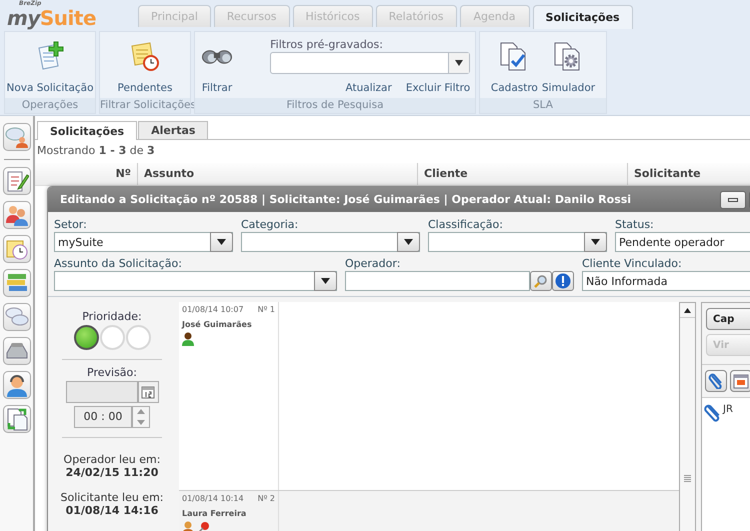 The height and width of the screenshot is (531, 750). Describe the element at coordinates (86, 337) in the screenshot. I see `priority-option` at that location.